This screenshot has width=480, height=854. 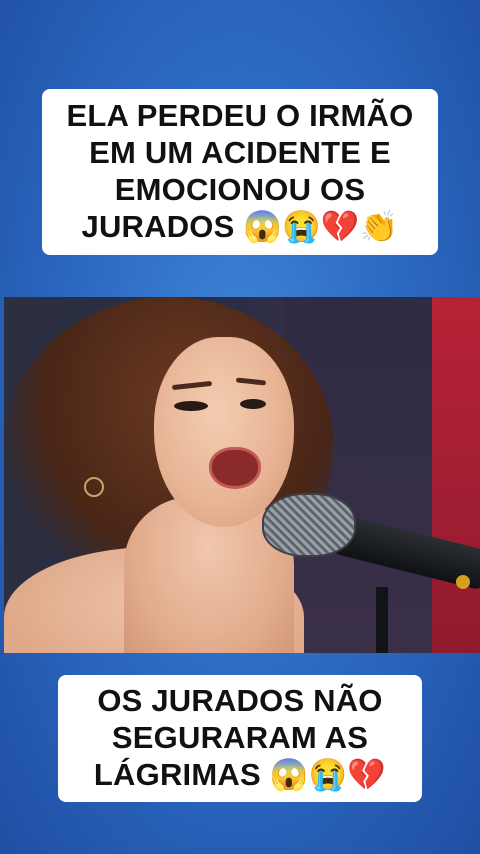 What do you see at coordinates (94, 487) in the screenshot?
I see `earring` at bounding box center [94, 487].